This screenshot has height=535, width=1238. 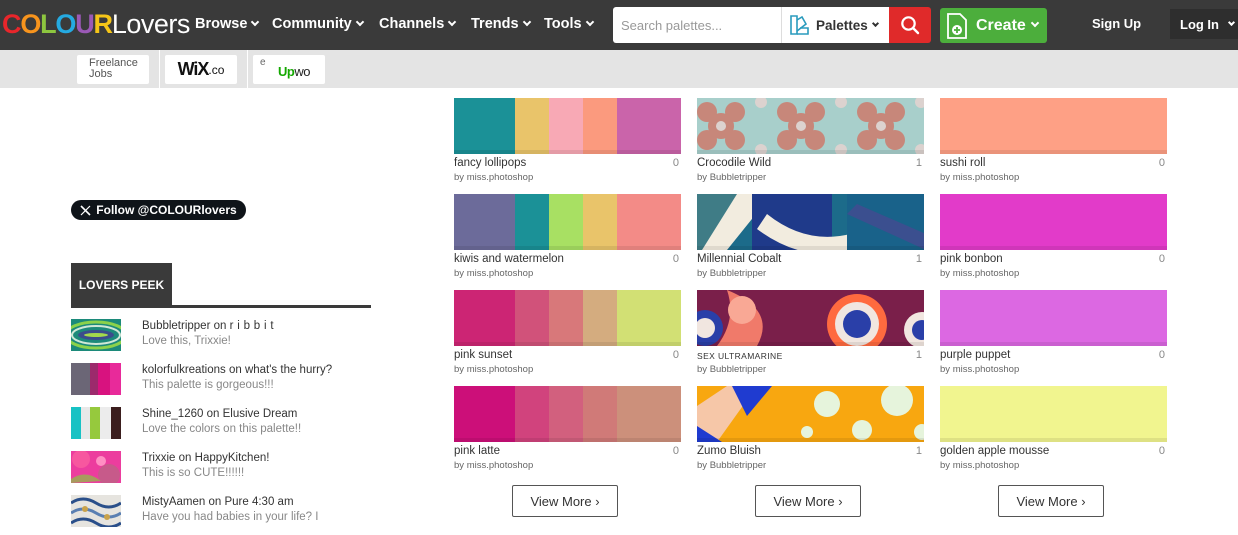 What do you see at coordinates (173, 502) in the screenshot?
I see `peek-user: MistyAamen` at bounding box center [173, 502].